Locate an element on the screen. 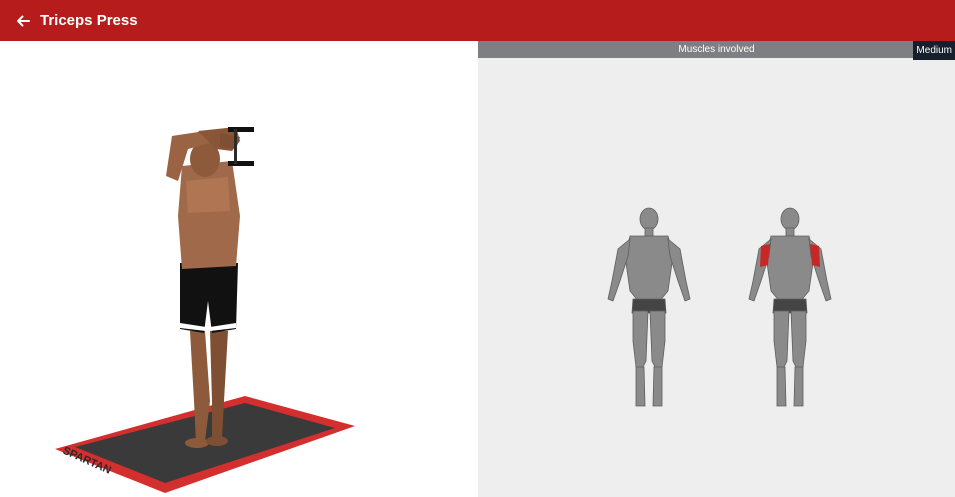 This screenshot has height=497, width=955. muscle-map is located at coordinates (719, 307).